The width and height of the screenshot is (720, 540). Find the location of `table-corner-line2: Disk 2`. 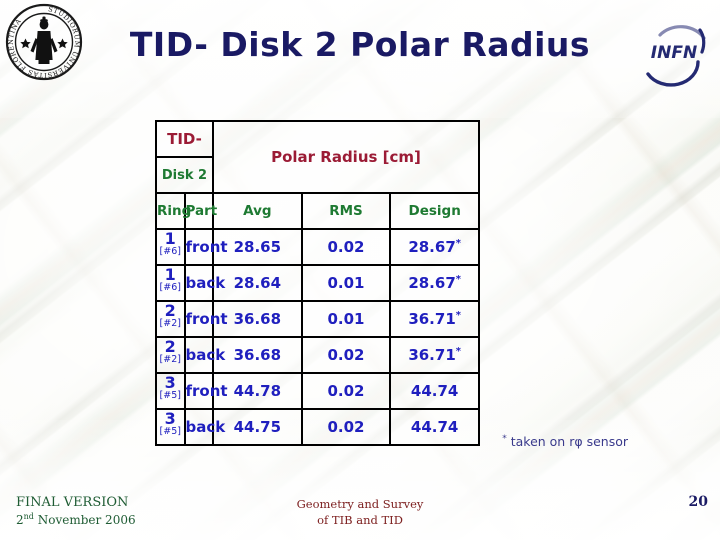

table-corner-line2: Disk 2 is located at coordinates (184, 175).